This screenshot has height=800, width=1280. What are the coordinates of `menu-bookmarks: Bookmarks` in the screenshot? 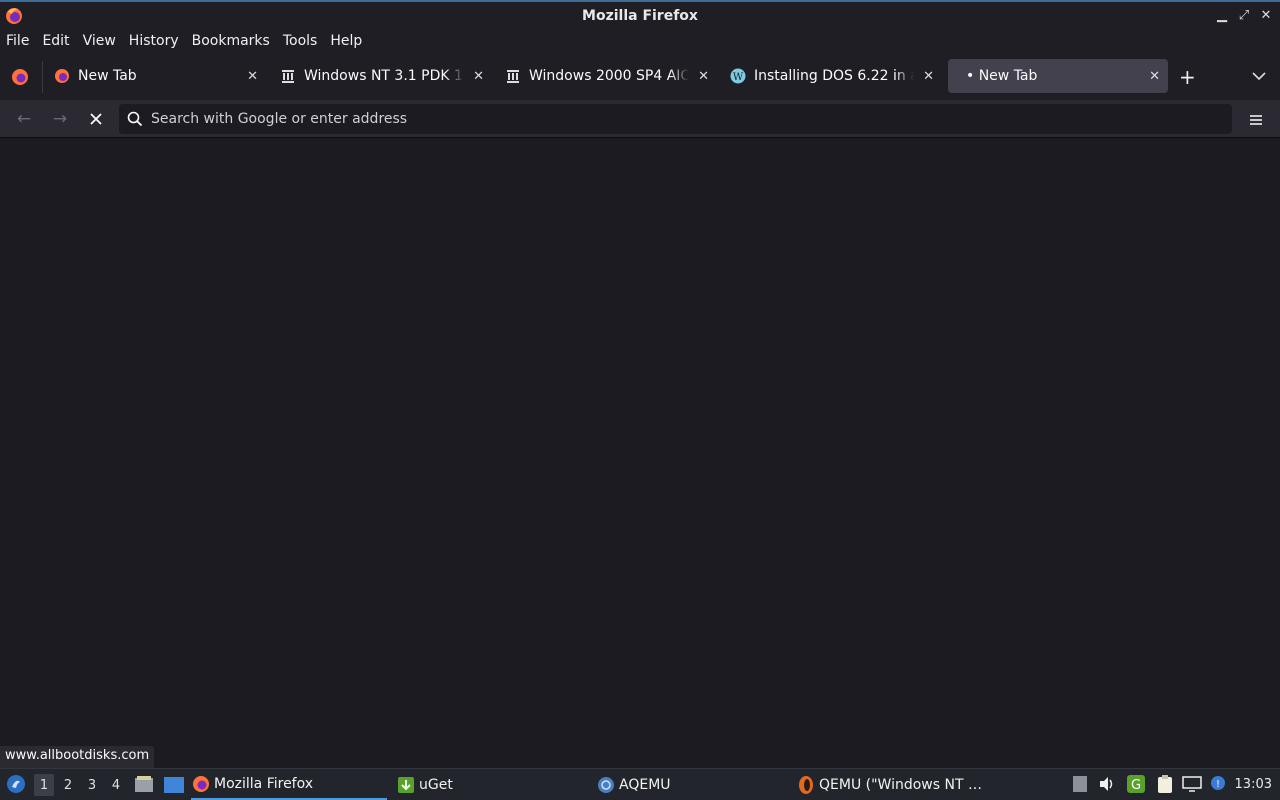 It's located at (231, 41).